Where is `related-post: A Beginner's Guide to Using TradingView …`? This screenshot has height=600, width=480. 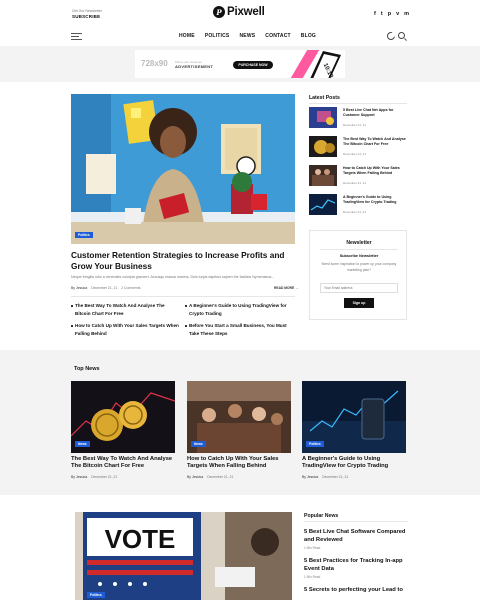
related-post: A Beginner's Guide to Using TradingView … is located at coordinates (239, 309).